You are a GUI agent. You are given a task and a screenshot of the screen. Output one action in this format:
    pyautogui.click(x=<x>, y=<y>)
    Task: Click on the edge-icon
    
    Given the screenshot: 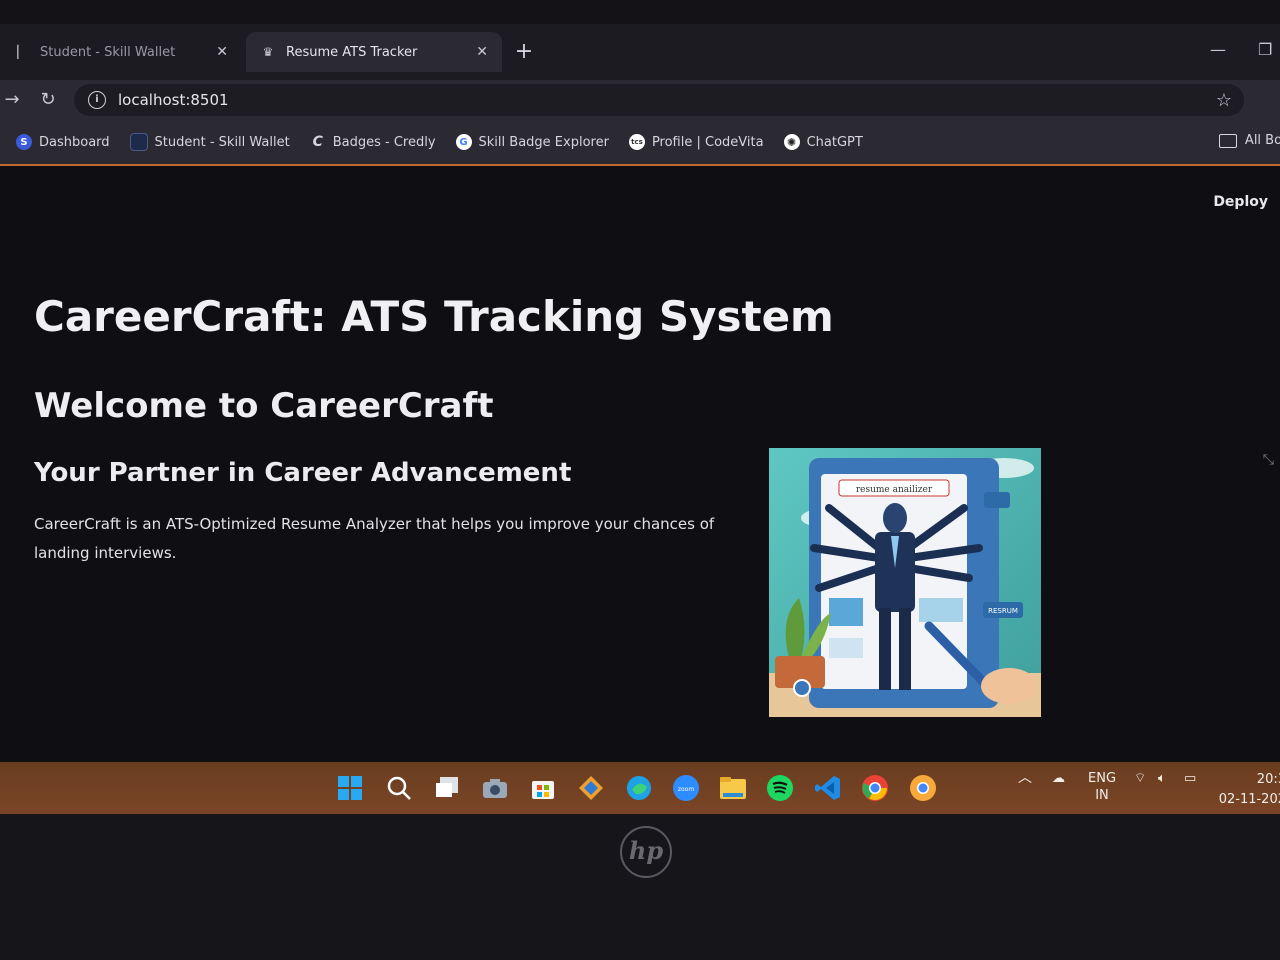 What is the action you would take?
    pyautogui.click(x=639, y=788)
    